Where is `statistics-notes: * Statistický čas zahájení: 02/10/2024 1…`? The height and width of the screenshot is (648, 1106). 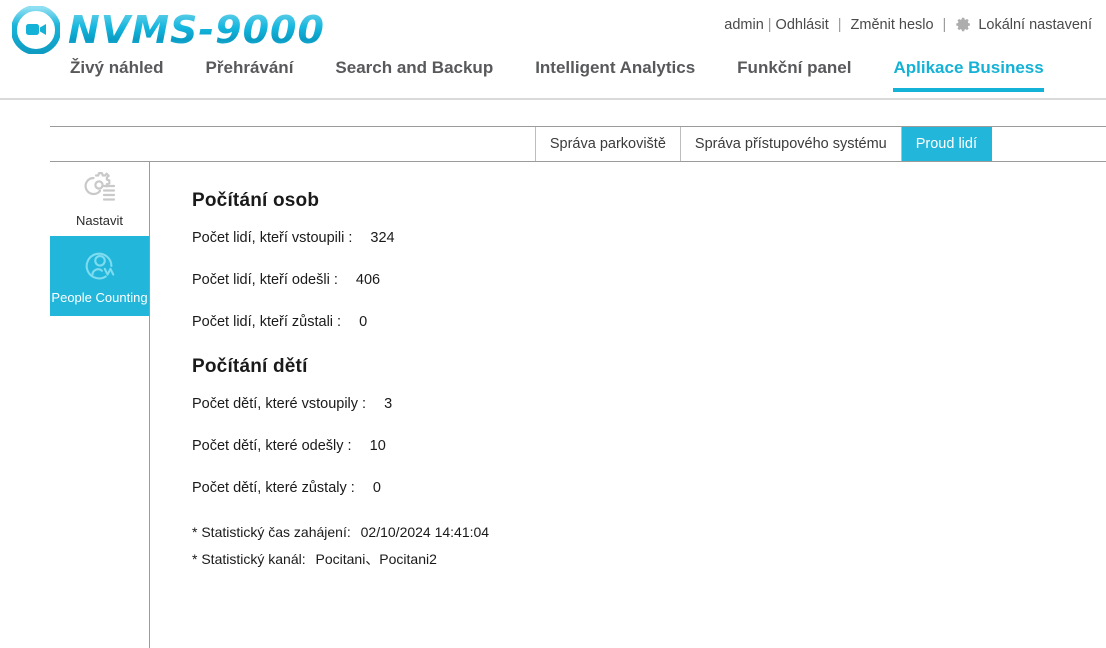
statistics-notes: * Statistický čas zahájení: 02/10/2024 1… is located at coordinates (649, 546).